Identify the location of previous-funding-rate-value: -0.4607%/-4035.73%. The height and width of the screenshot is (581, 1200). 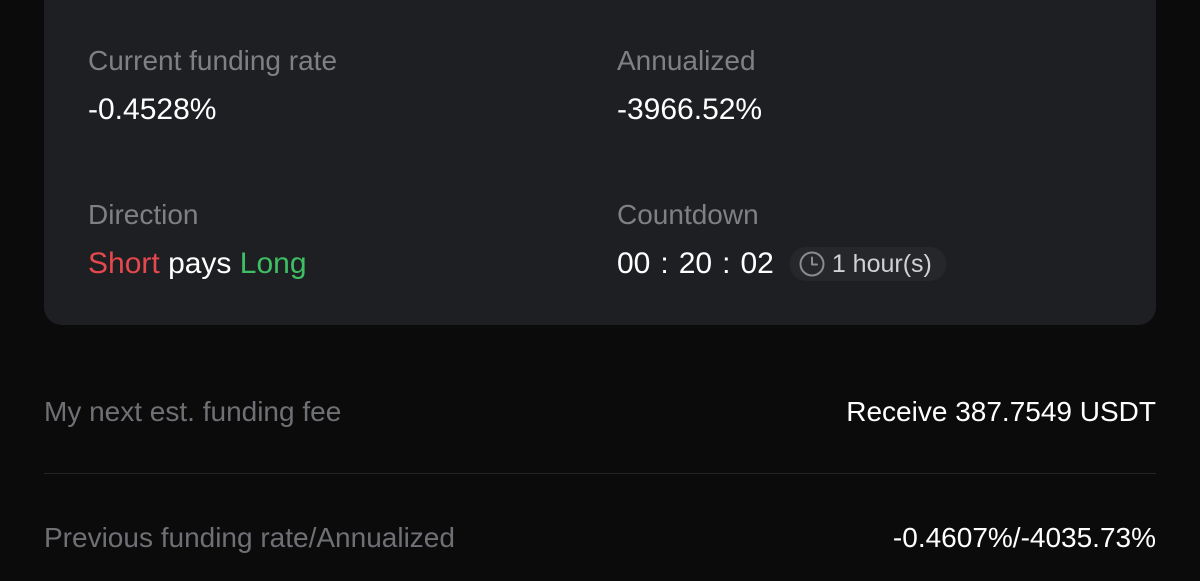
(1024, 537).